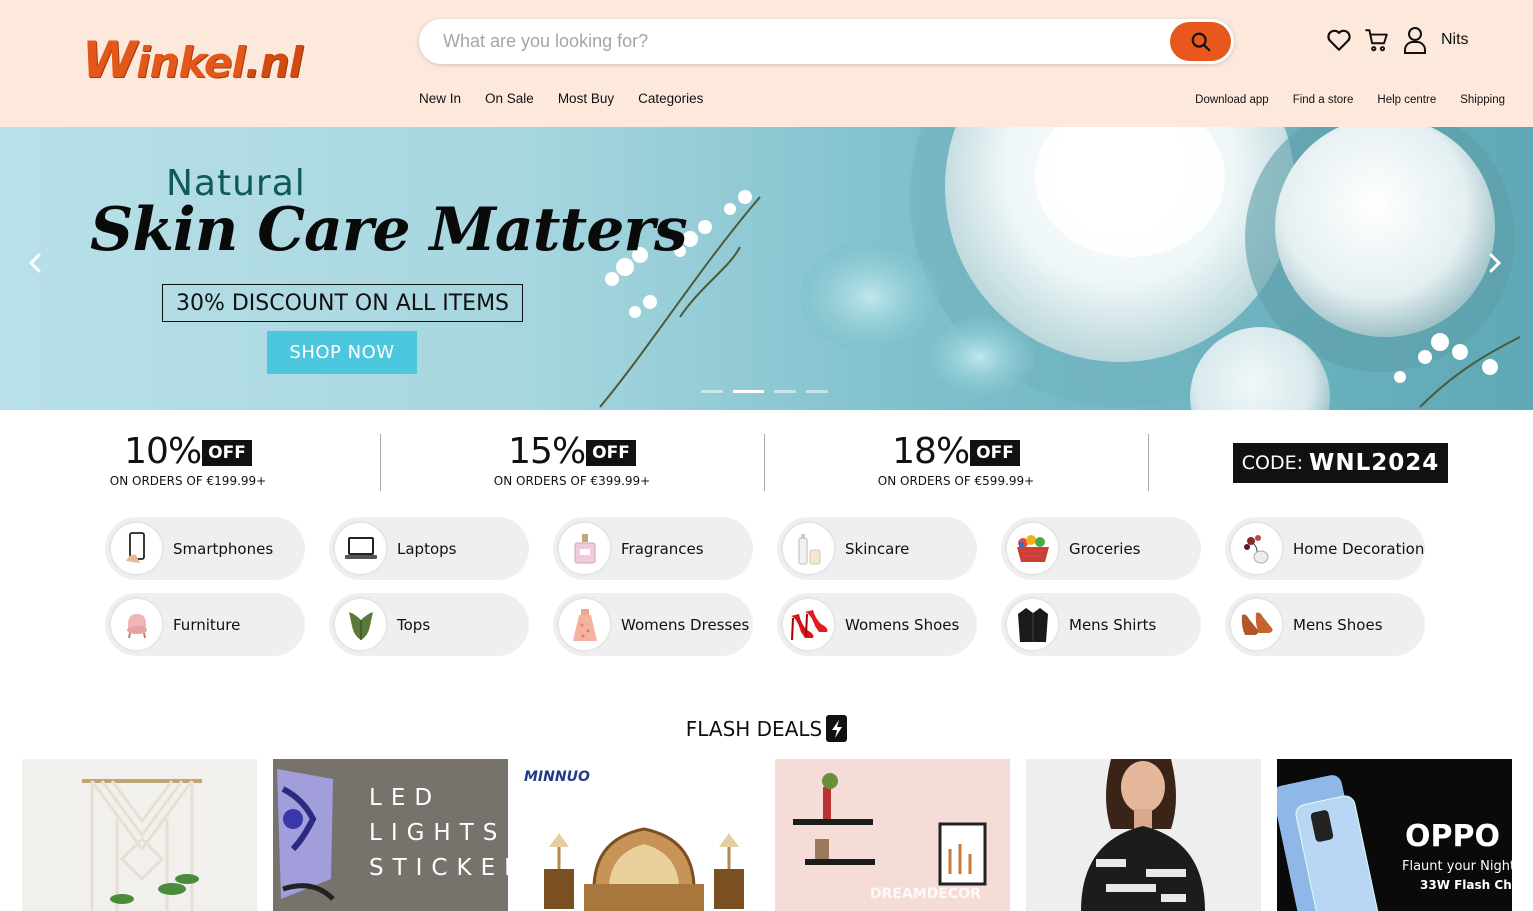  I want to click on category-mens-shoes: Mens Shoes, so click(1325, 624).